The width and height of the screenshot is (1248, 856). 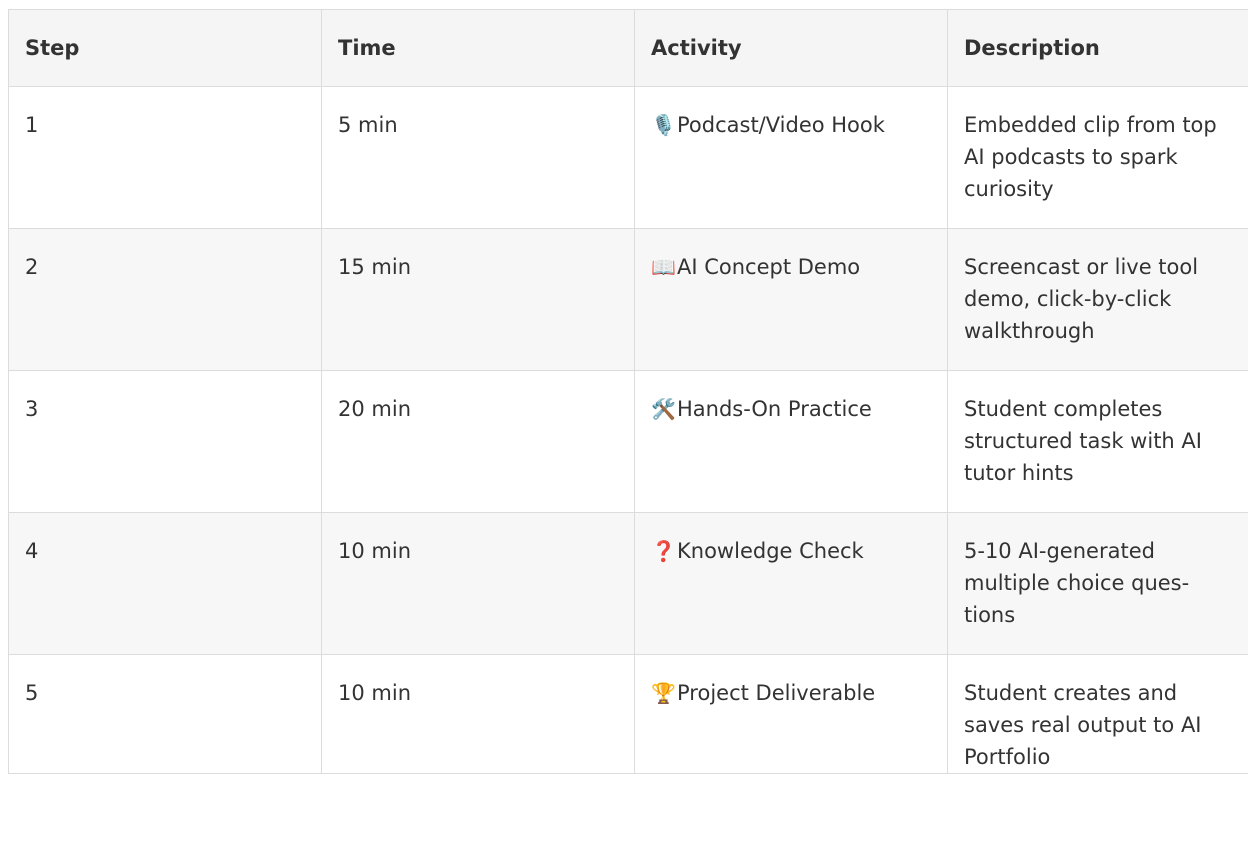 What do you see at coordinates (770, 551) in the screenshot?
I see `activity-label: Knowledge Check` at bounding box center [770, 551].